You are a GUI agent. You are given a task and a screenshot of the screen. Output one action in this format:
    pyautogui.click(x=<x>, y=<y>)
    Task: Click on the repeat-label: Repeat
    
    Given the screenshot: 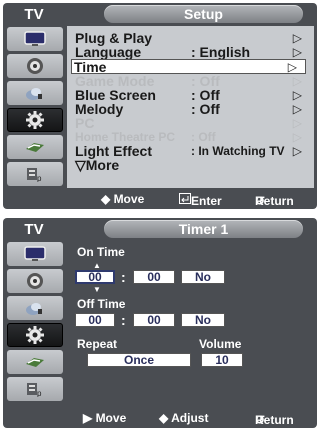 What is the action you would take?
    pyautogui.click(x=97, y=344)
    